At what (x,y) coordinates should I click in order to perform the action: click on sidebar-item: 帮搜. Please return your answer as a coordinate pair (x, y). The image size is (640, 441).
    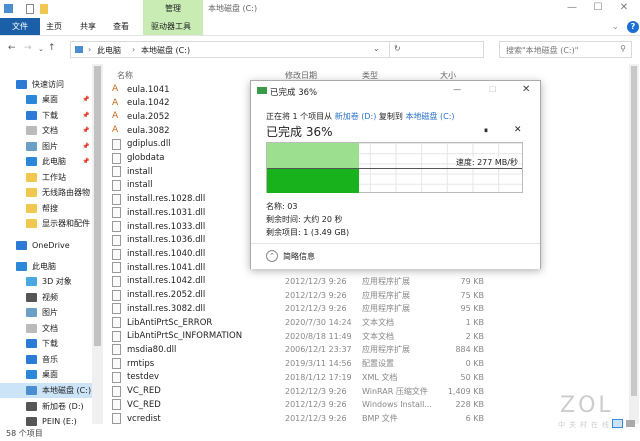
    Looking at the image, I should click on (46, 208).